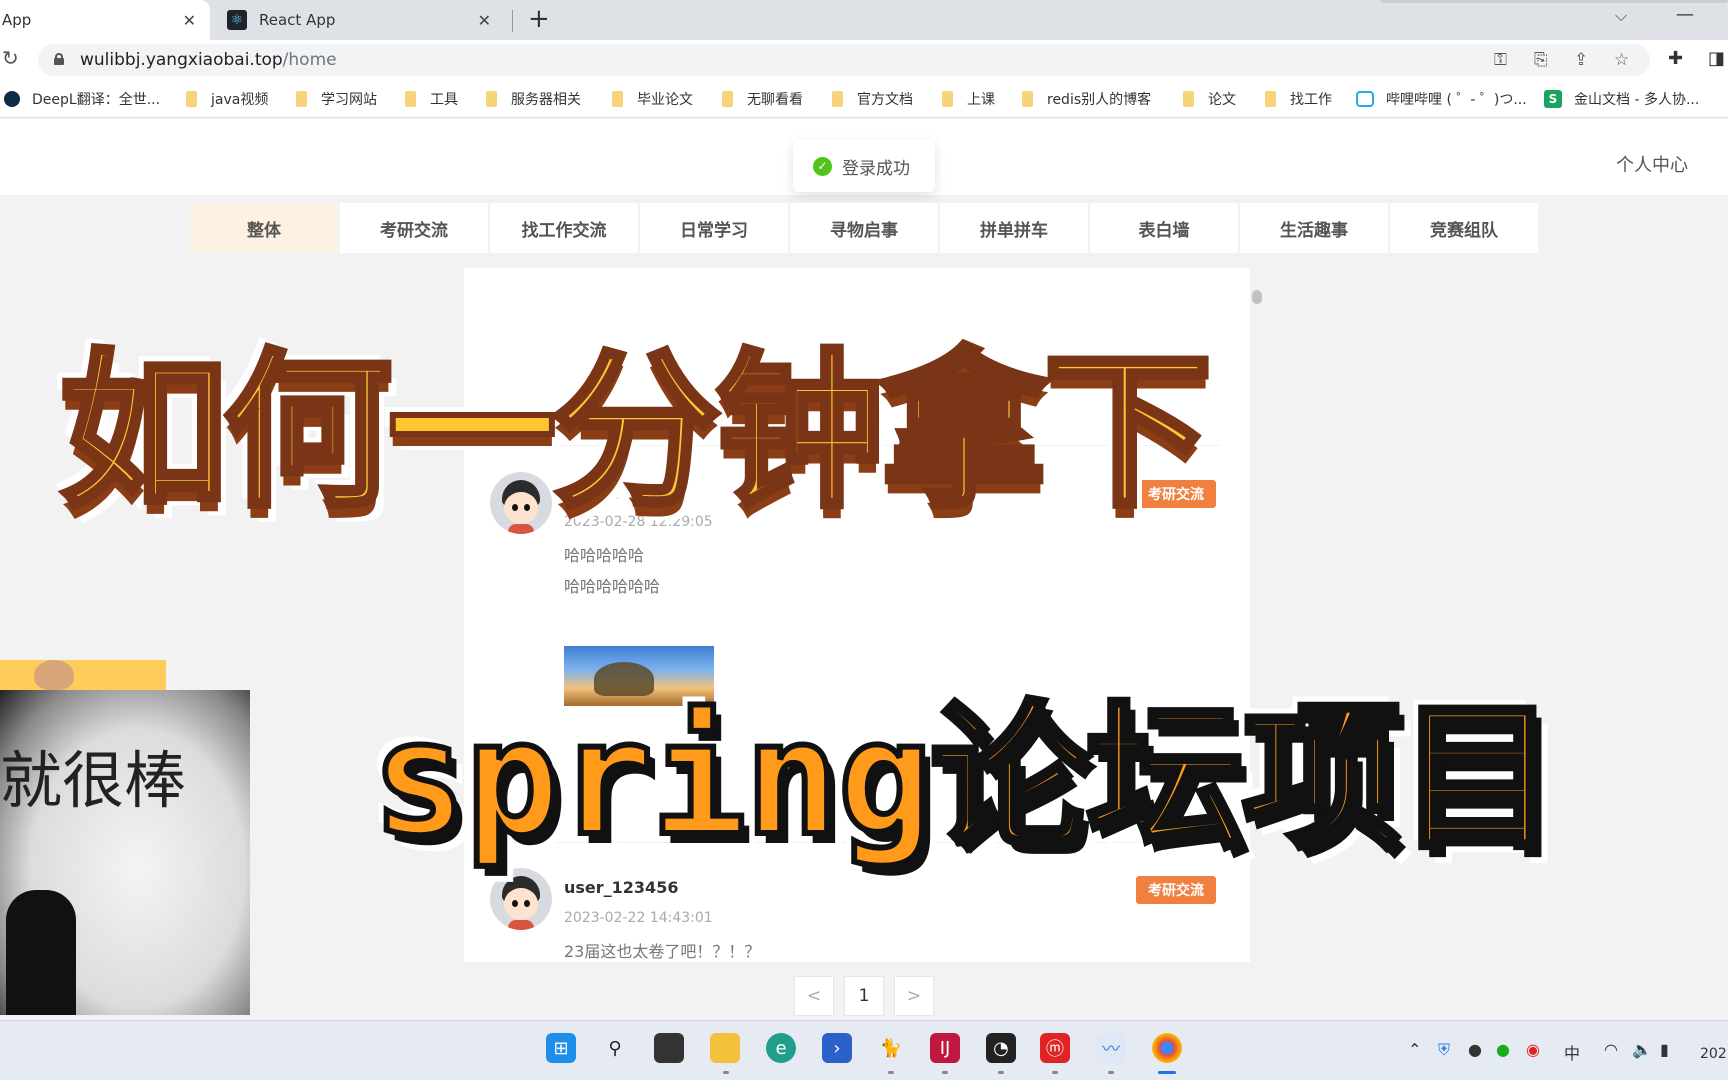 This screenshot has height=1080, width=1728. I want to click on nav-tab-competition: 竞赛组队, so click(1464, 228).